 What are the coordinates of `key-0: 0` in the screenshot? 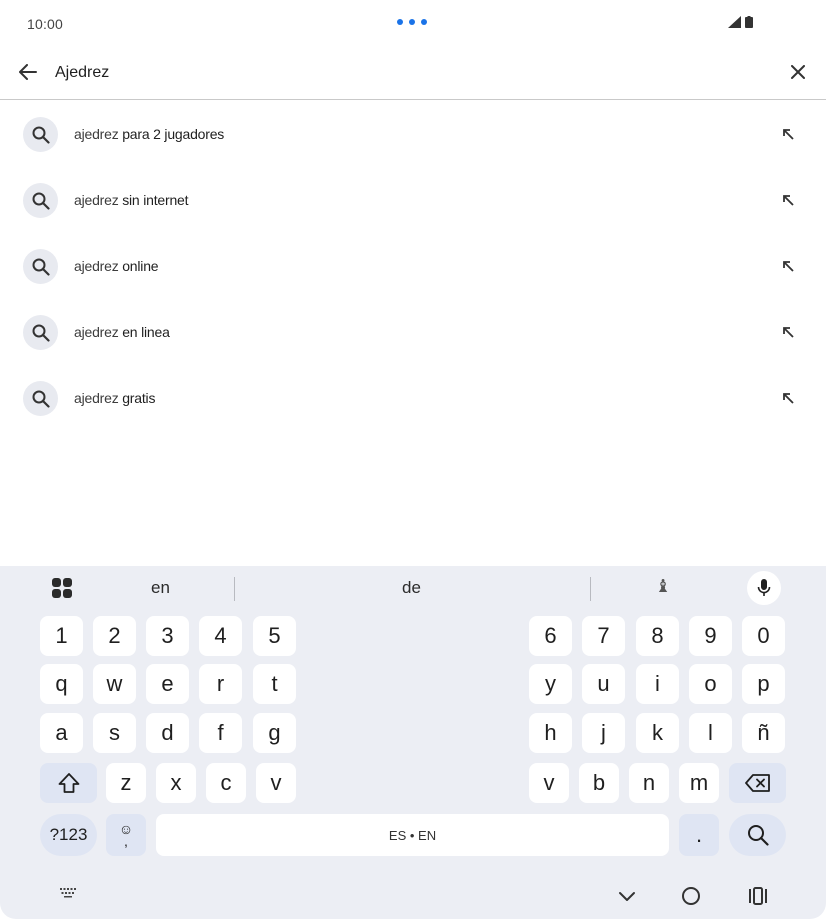 It's located at (763, 636).